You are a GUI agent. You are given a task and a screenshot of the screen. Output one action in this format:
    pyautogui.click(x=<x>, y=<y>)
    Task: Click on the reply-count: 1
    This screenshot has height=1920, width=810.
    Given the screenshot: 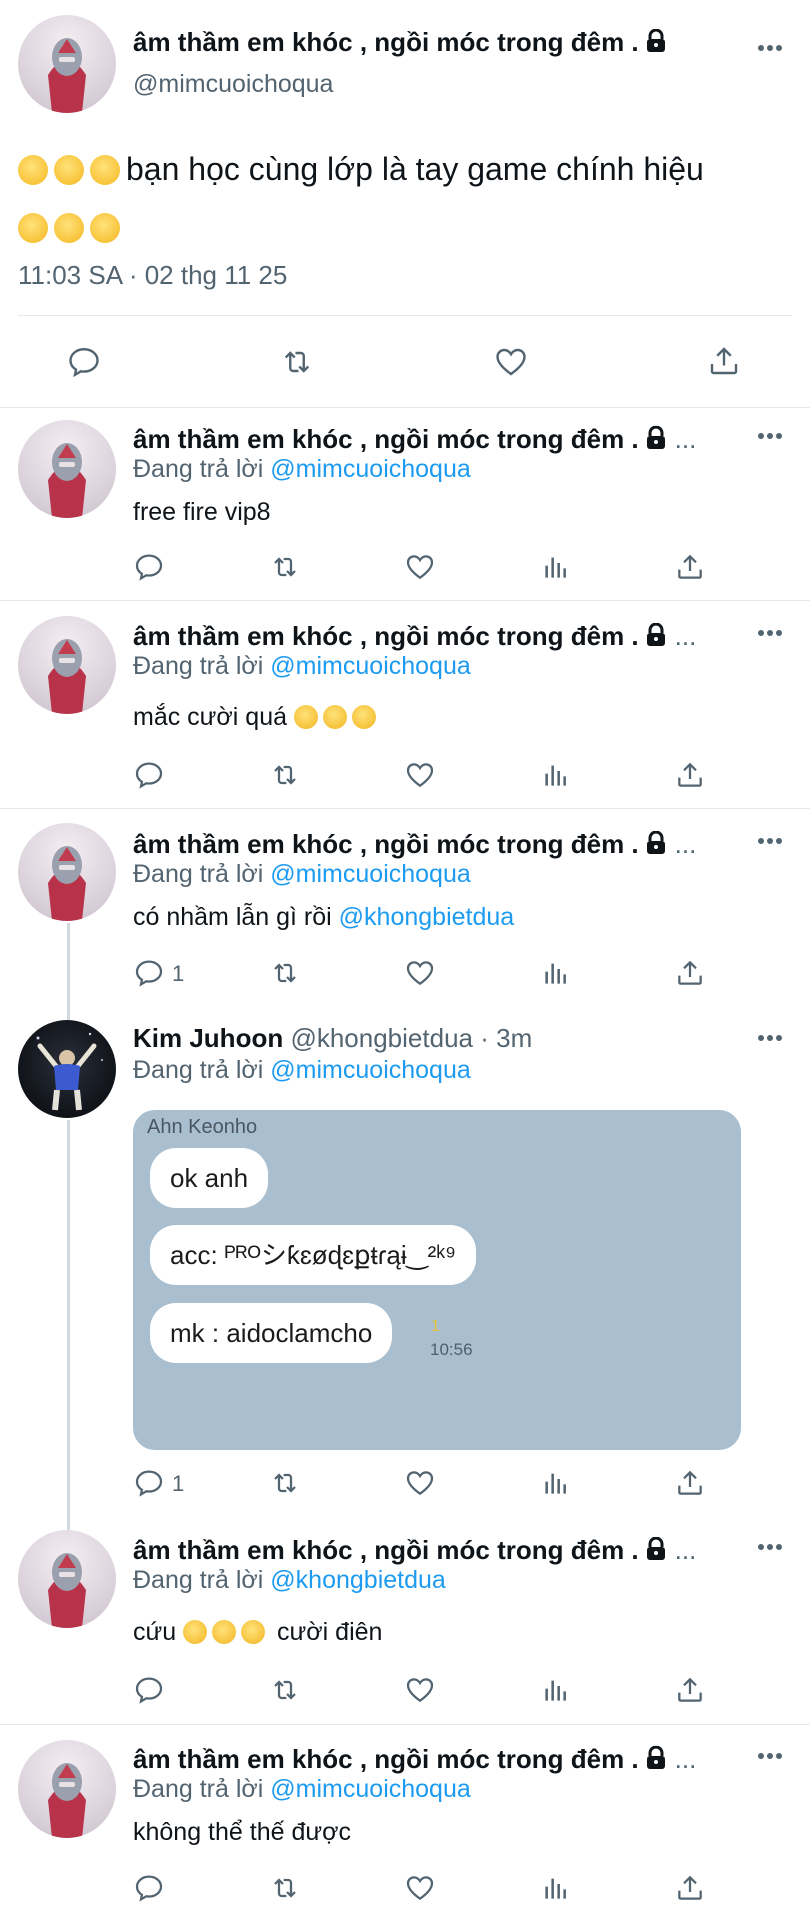 What is the action you would take?
    pyautogui.click(x=178, y=1483)
    